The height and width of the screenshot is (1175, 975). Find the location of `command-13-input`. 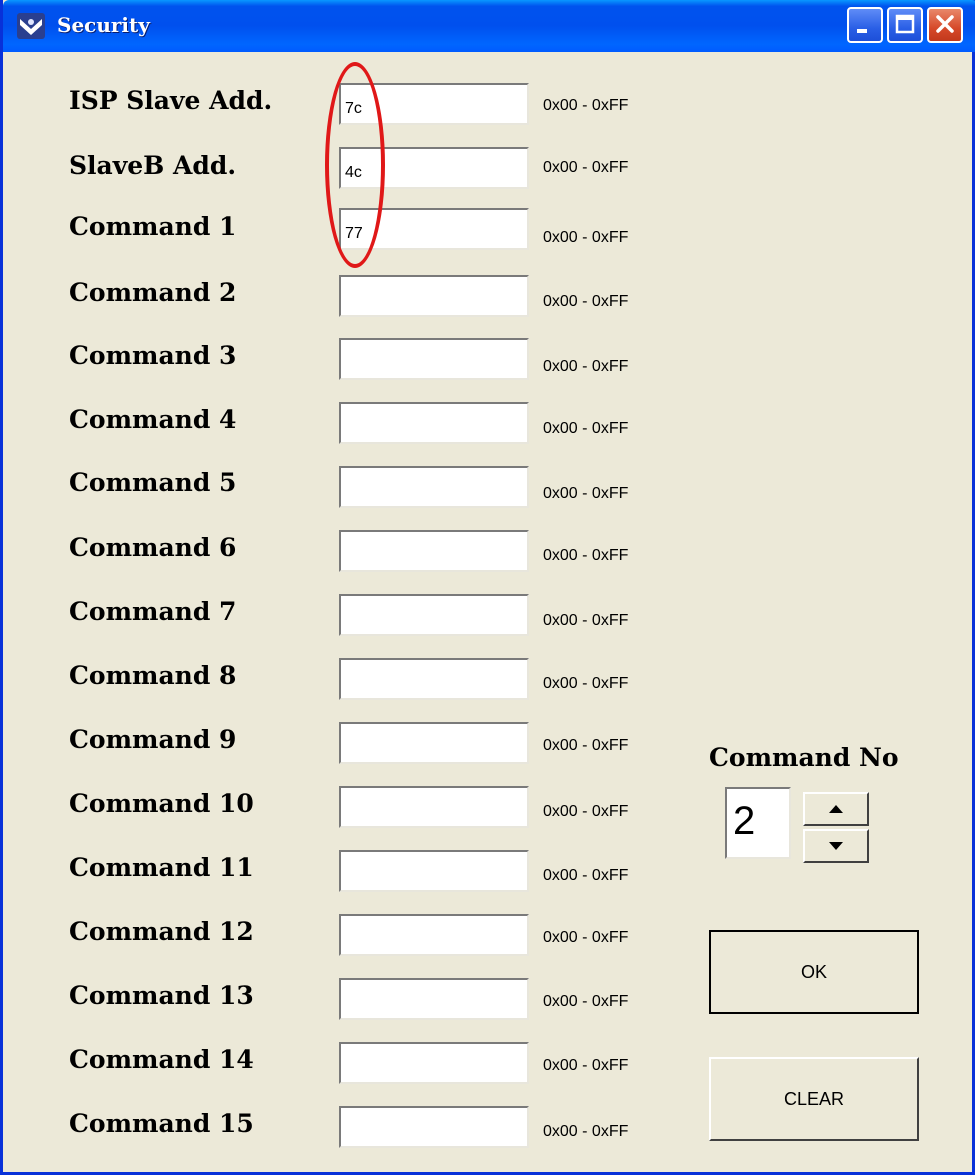

command-13-input is located at coordinates (434, 999).